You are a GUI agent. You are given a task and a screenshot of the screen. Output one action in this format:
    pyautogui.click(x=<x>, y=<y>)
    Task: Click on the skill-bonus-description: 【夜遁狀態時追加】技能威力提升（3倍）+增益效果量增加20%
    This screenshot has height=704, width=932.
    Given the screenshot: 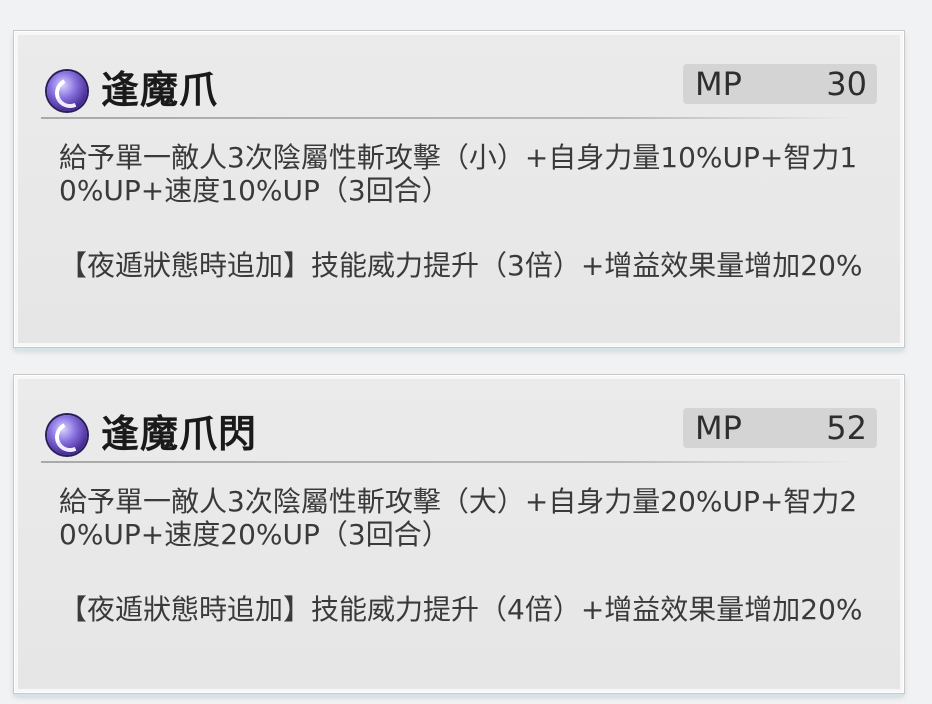 What is the action you would take?
    pyautogui.click(x=461, y=265)
    